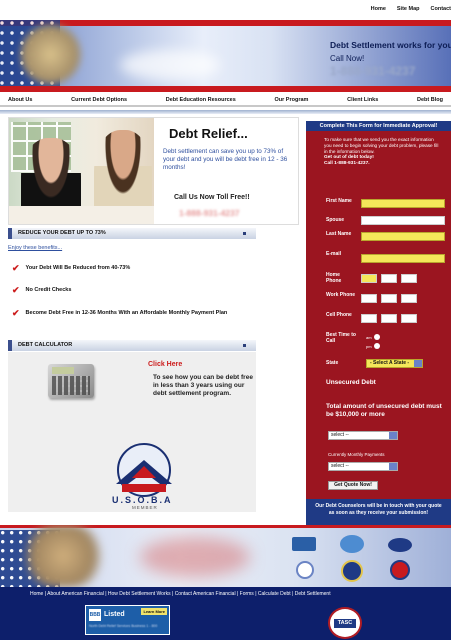 Image resolution: width=451 pixels, height=640 pixels. I want to click on hero-phone: 1-888-931-4237, so click(209, 213).